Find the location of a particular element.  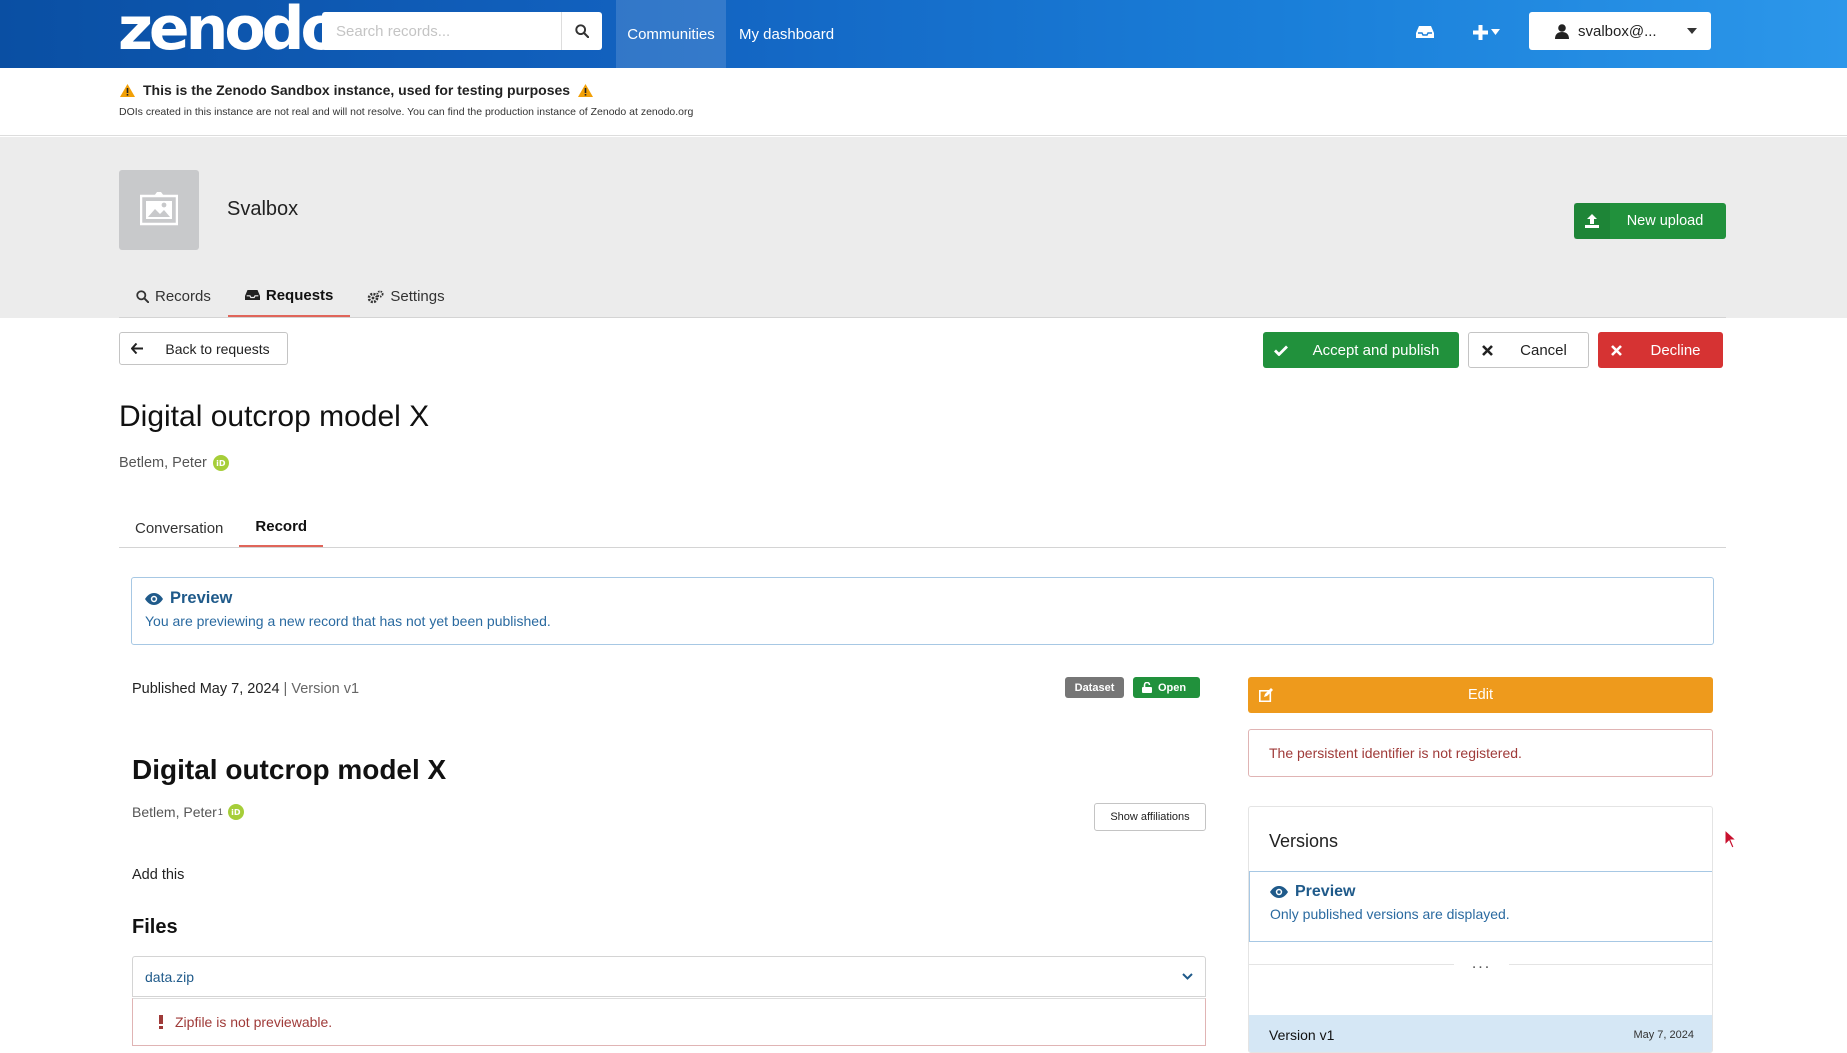

zenodo-logo: zenodo is located at coordinates (230, 30).